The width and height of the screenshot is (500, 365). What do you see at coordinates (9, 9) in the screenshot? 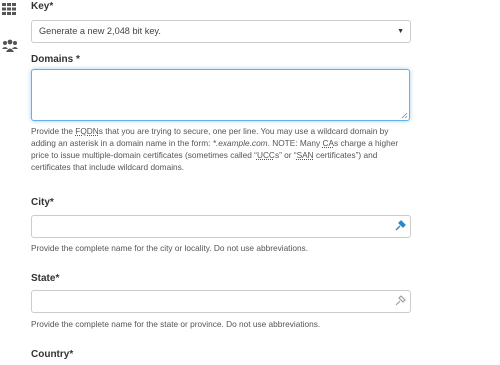
I see `grid-icon` at bounding box center [9, 9].